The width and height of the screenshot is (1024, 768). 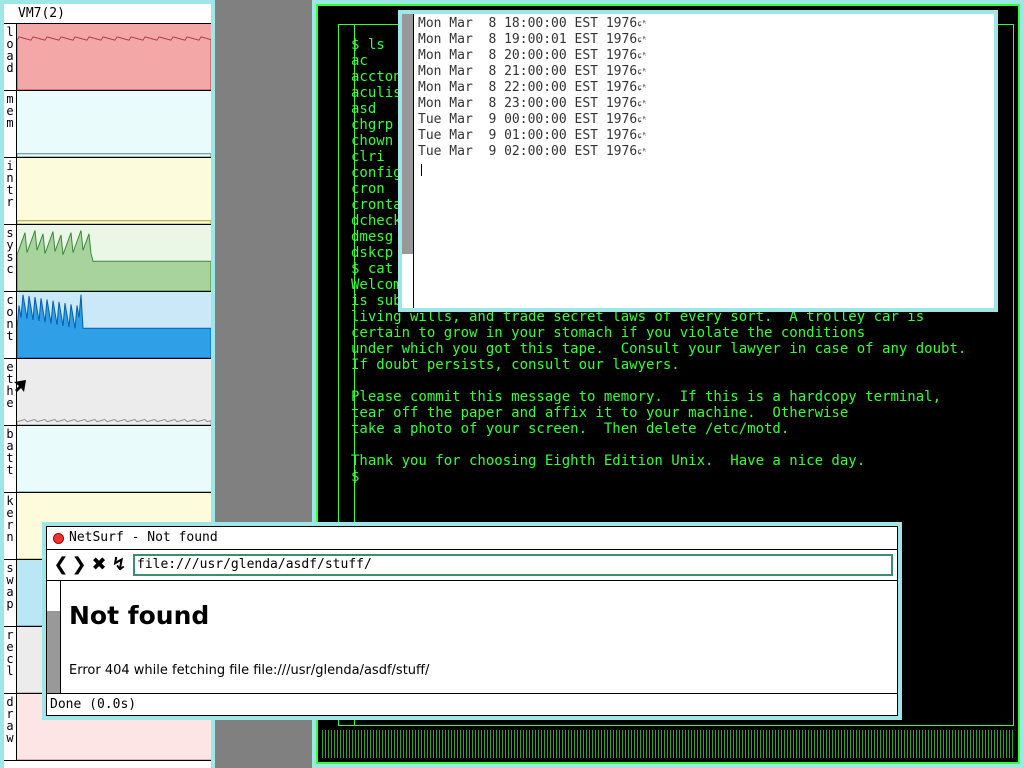 What do you see at coordinates (10, 526) in the screenshot?
I see `stat-label: kern` at bounding box center [10, 526].